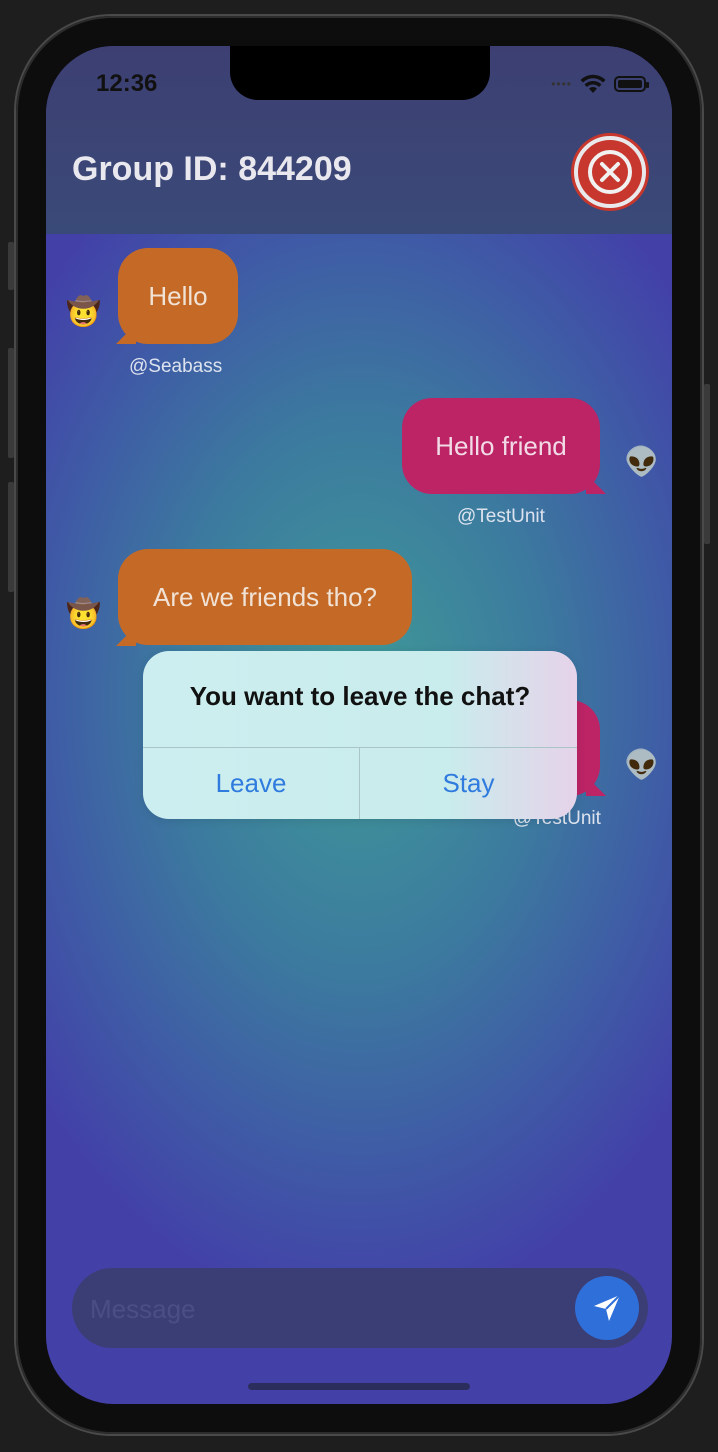 The width and height of the screenshot is (718, 1452). I want to click on message-handle: @TestUnit, so click(501, 516).